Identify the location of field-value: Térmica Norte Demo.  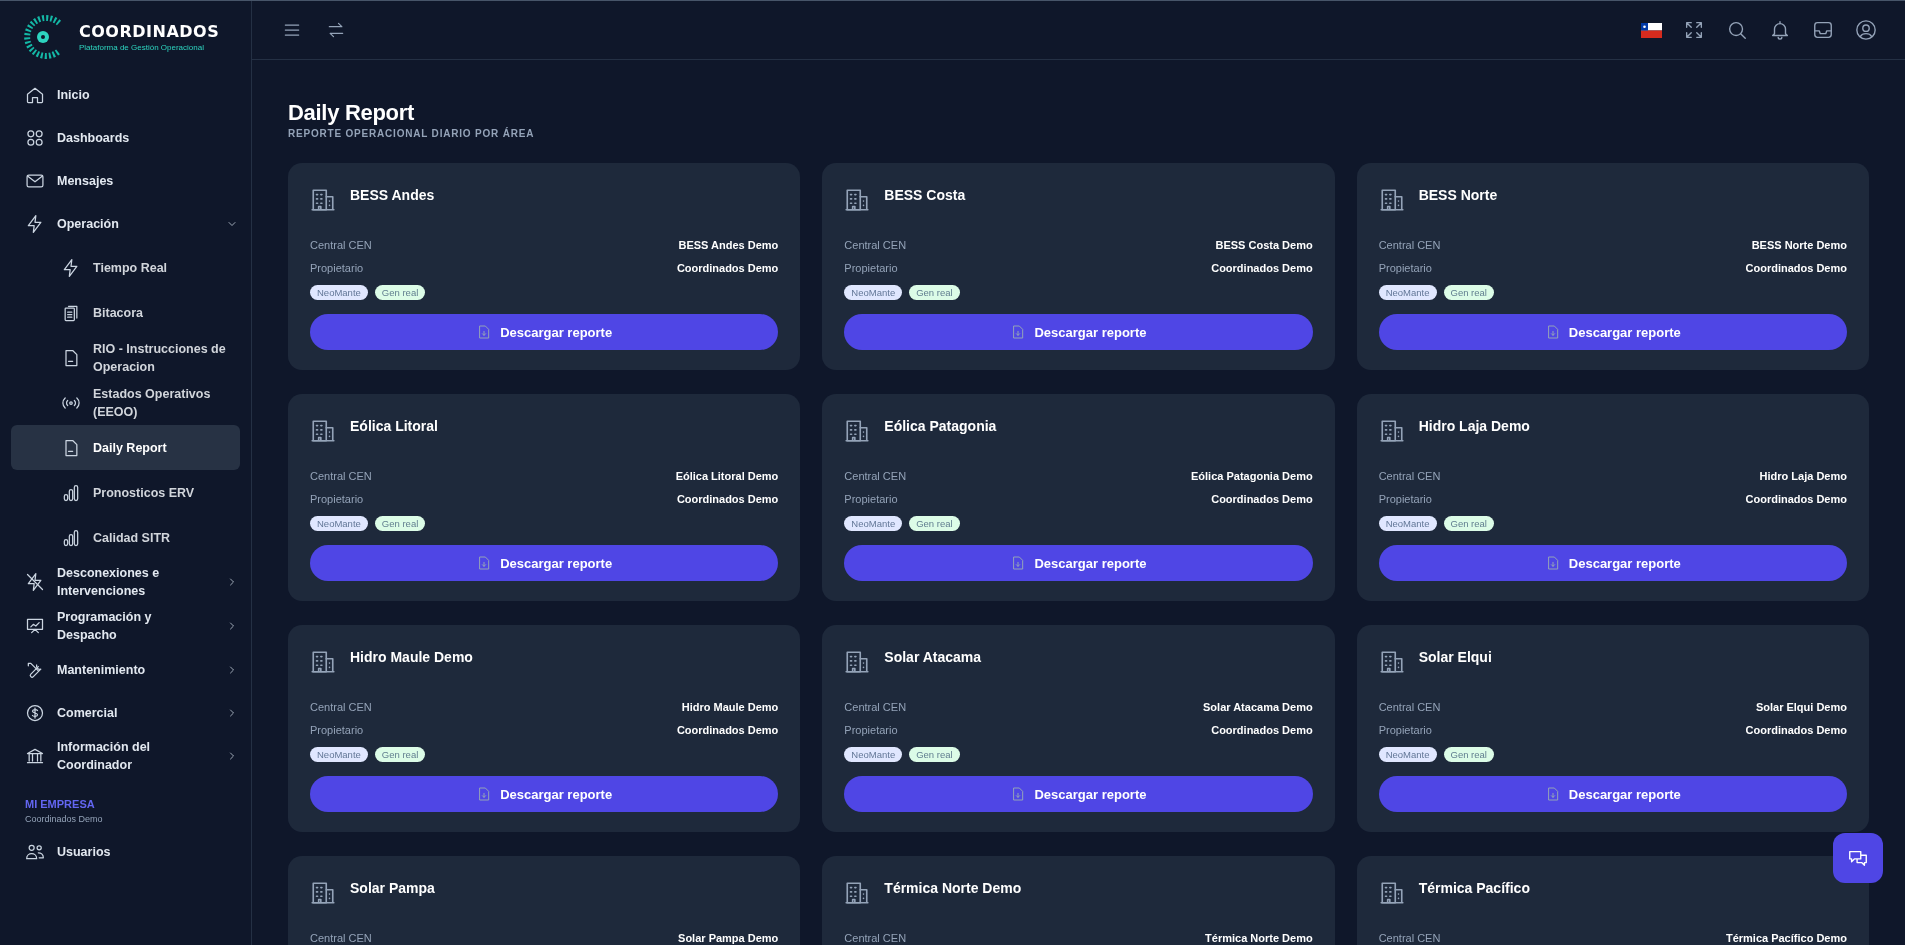
(1259, 937).